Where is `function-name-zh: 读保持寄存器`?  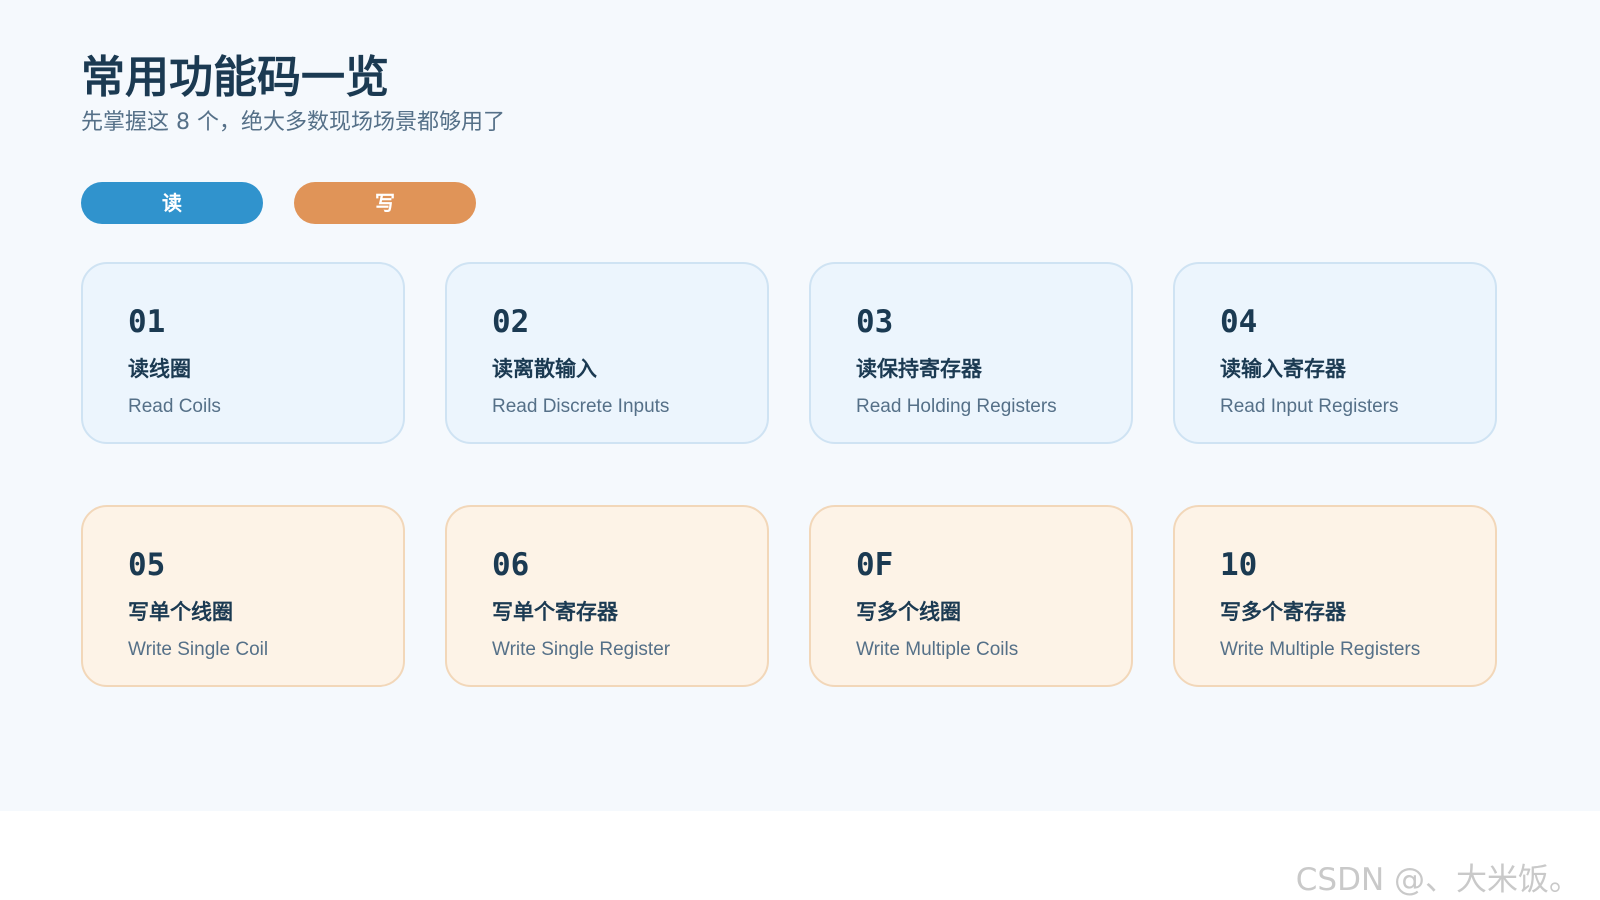
function-name-zh: 读保持寄存器 is located at coordinates (919, 369).